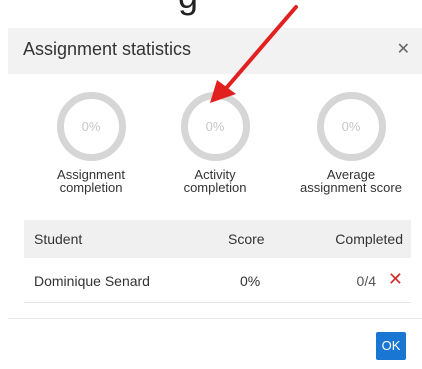 The width and height of the screenshot is (422, 369). What do you see at coordinates (254, 54) in the screenshot?
I see `annotation-arrow-icon` at bounding box center [254, 54].